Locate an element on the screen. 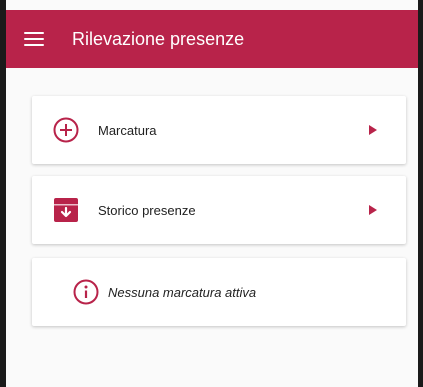 The width and height of the screenshot is (423, 387). plus-circle-icon is located at coordinates (66, 130).